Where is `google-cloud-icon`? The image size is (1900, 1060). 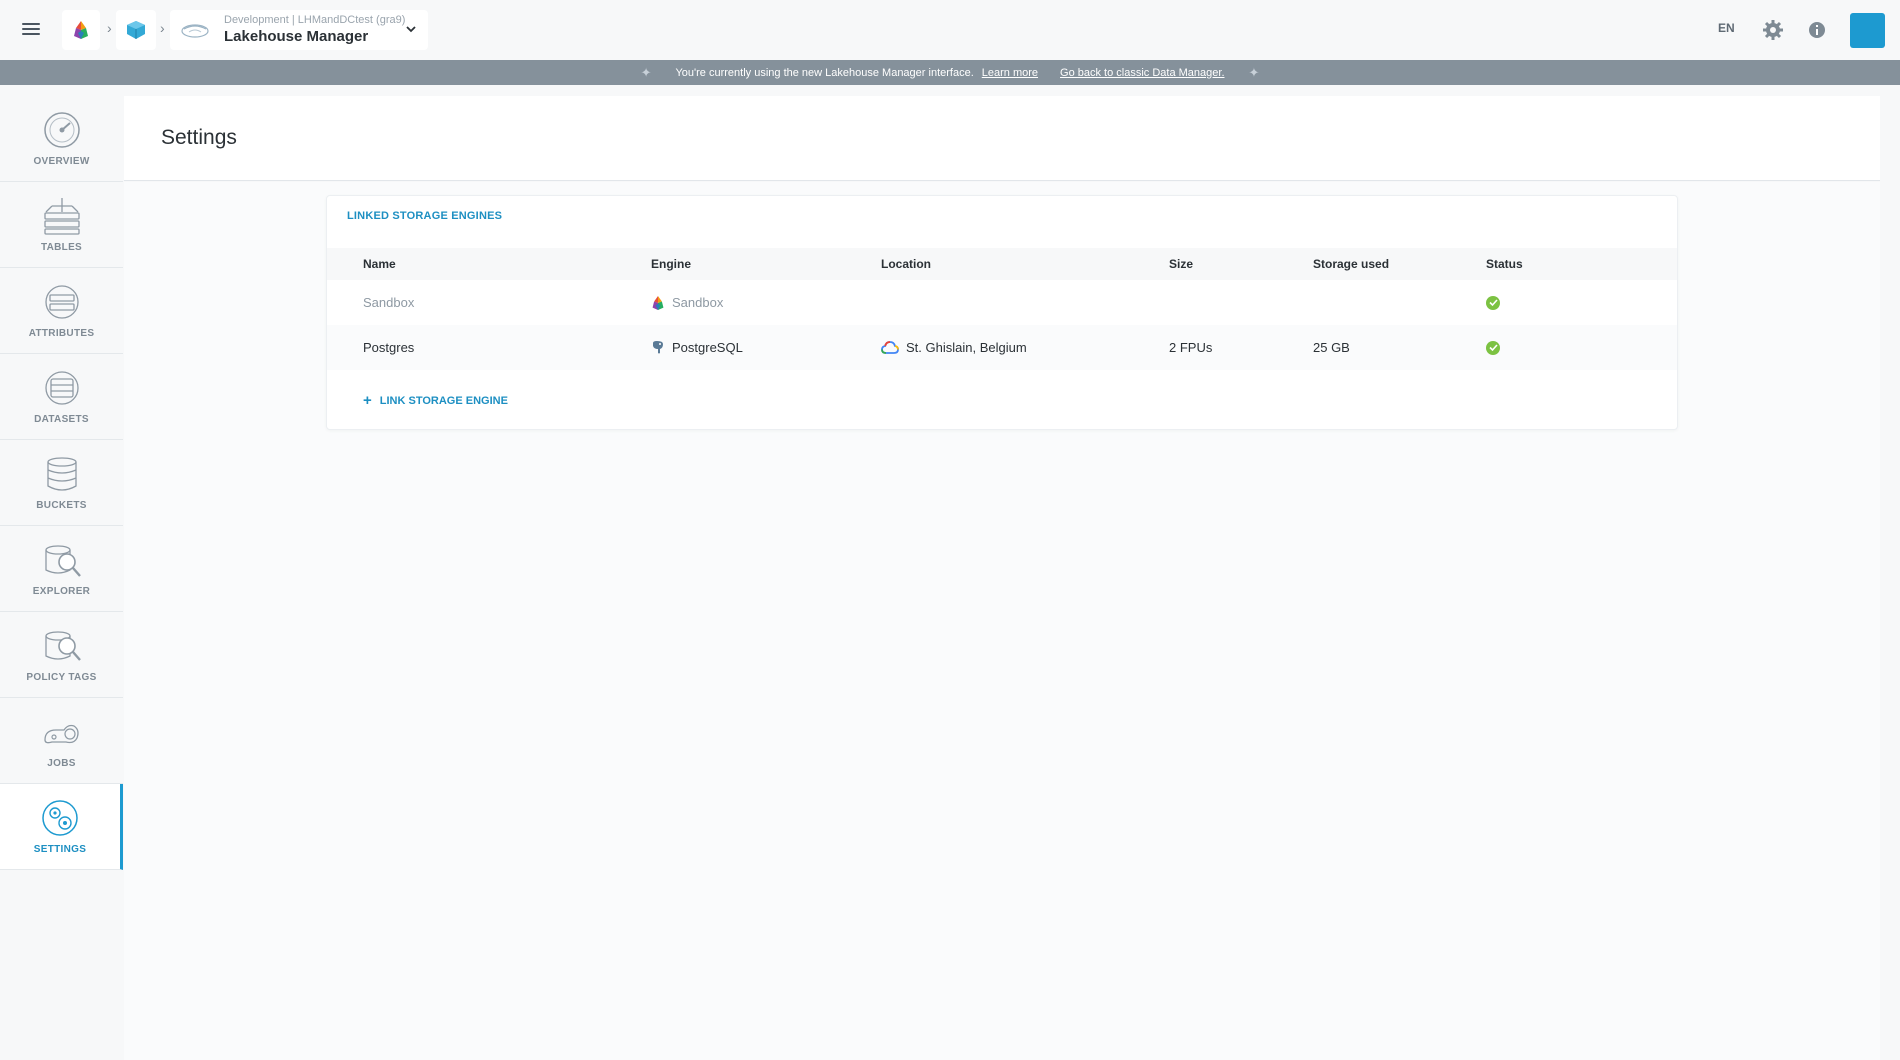 google-cloud-icon is located at coordinates (890, 347).